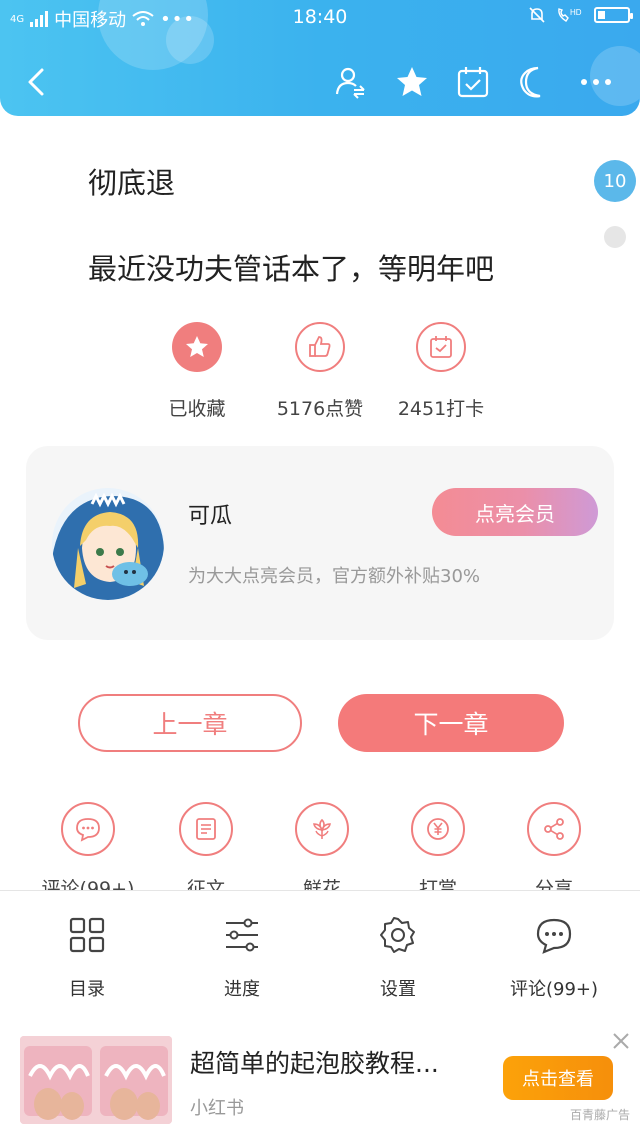 This screenshot has width=640, height=1138. I want to click on next-chapter-button: 下一章, so click(451, 723).